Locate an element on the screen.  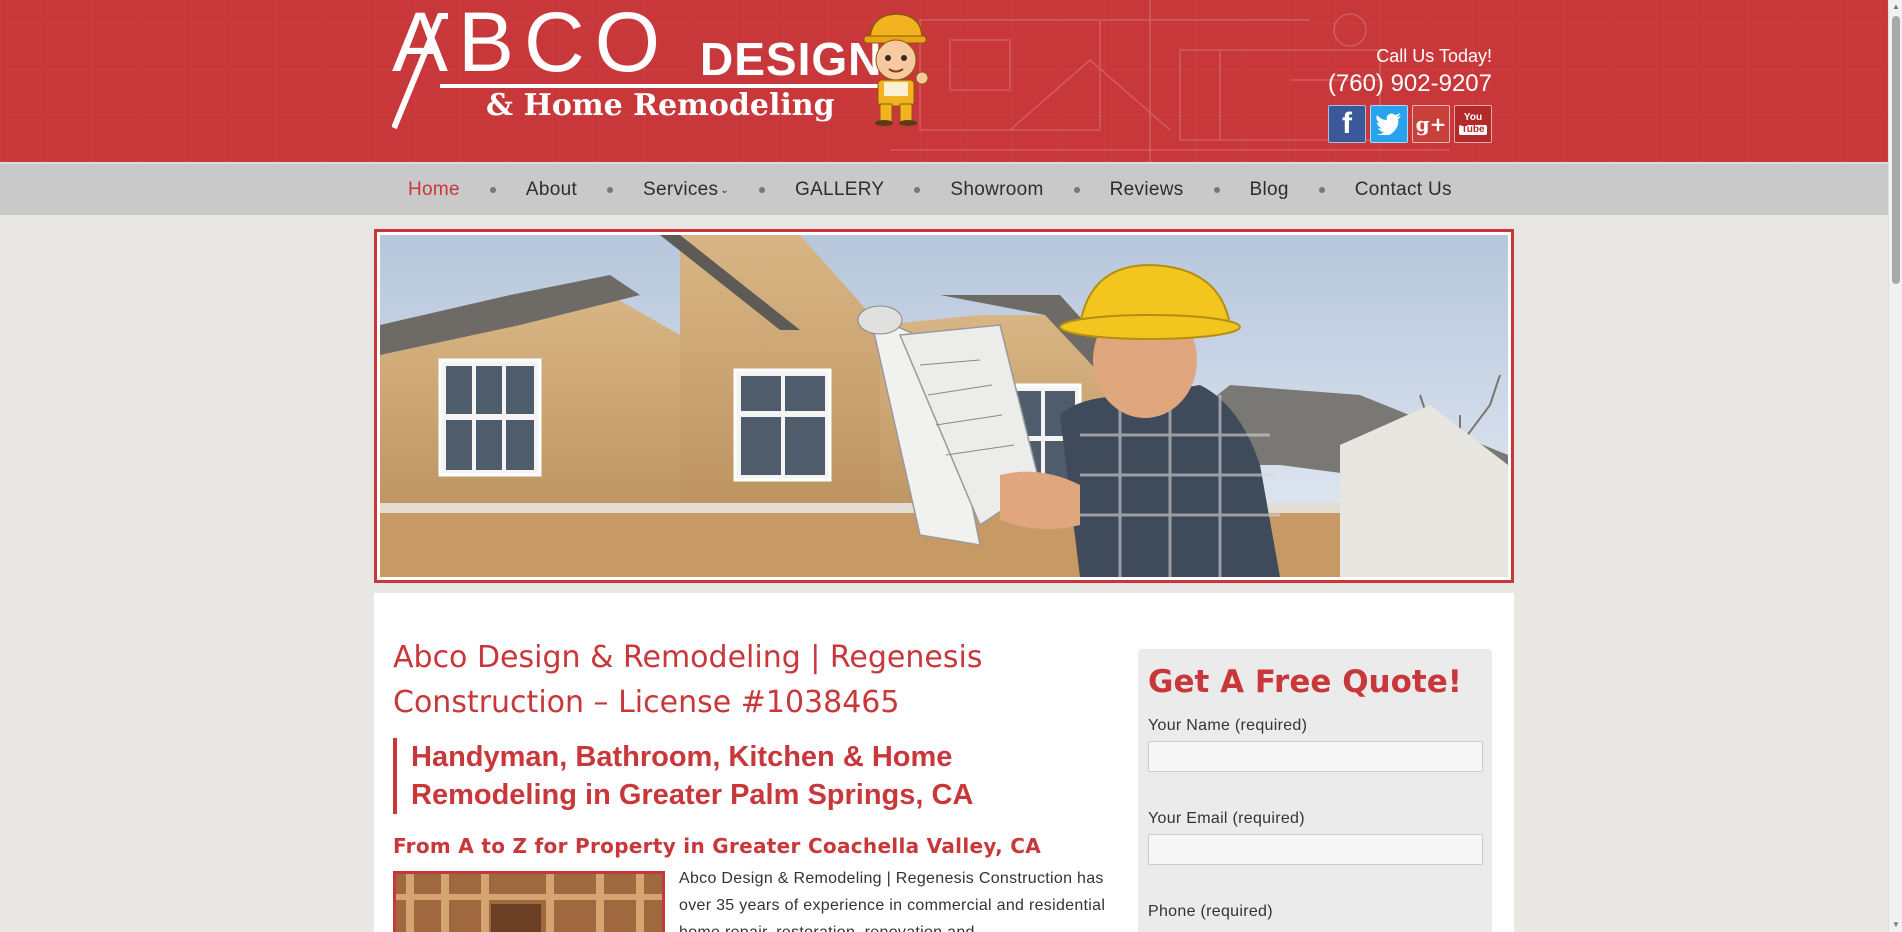
quote-form-title: Get A Free Quote! is located at coordinates (1305, 682).